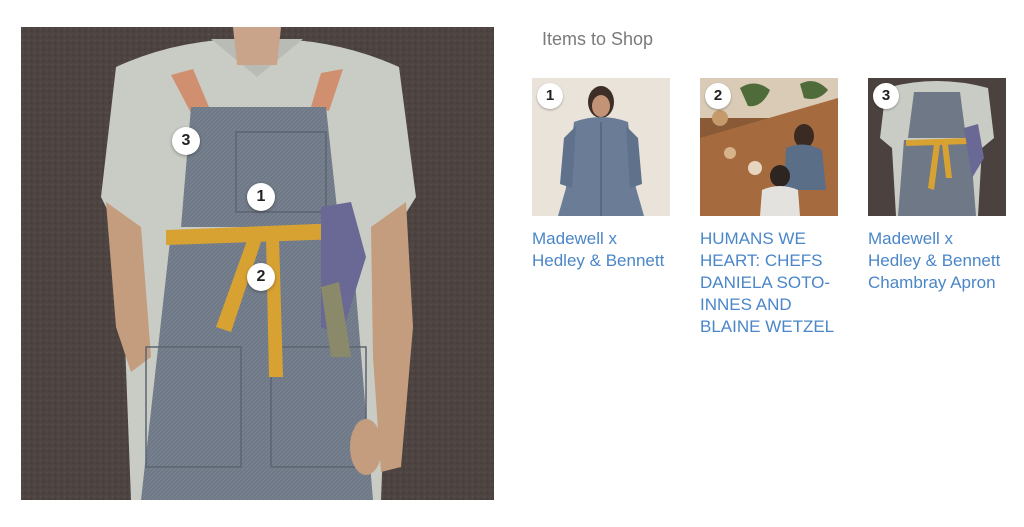 This screenshot has height=527, width=1024. What do you see at coordinates (937, 147) in the screenshot?
I see `shop-item-3-thumbnail: 3` at bounding box center [937, 147].